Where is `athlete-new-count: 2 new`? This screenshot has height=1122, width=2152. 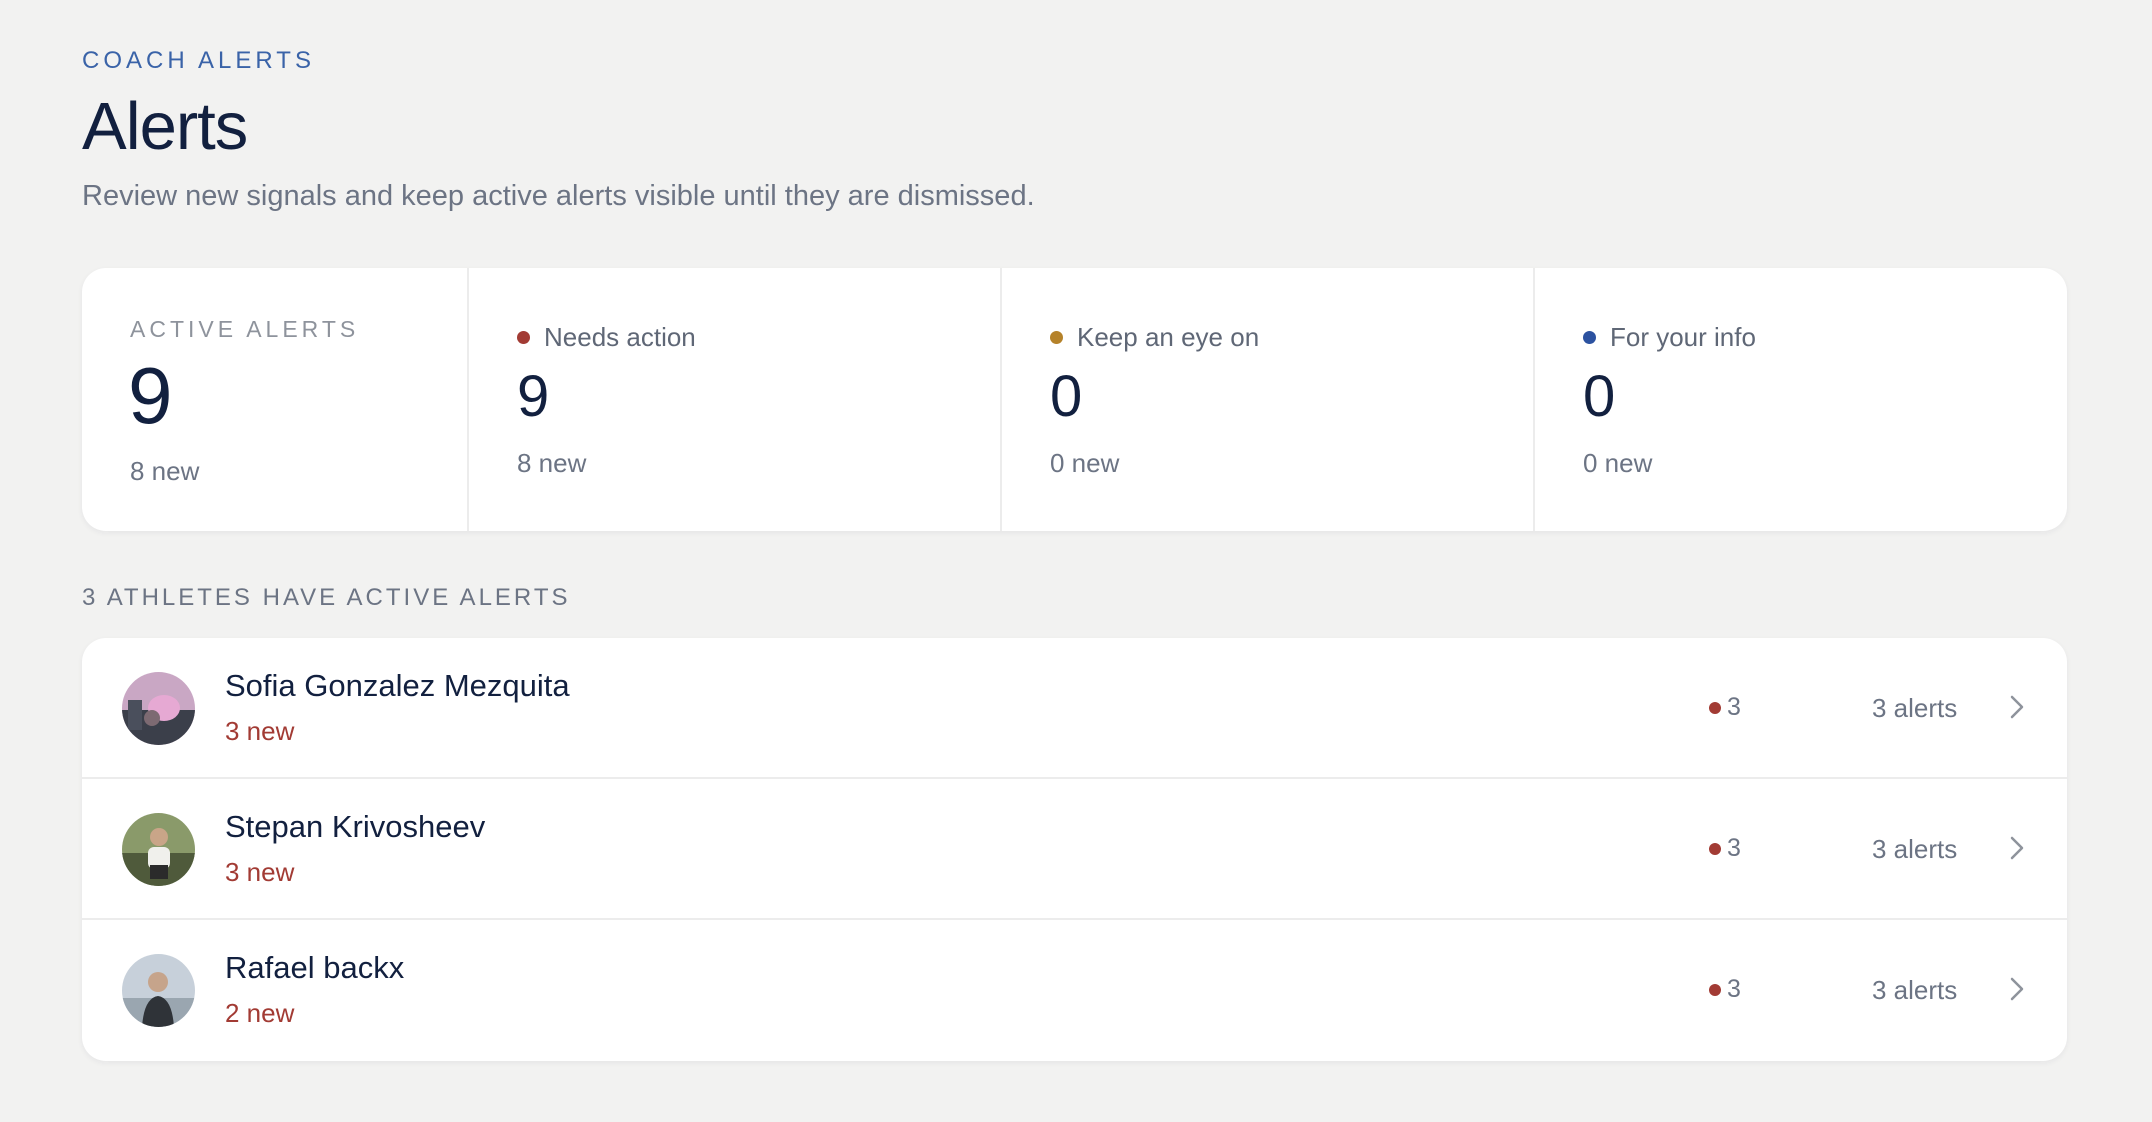 athlete-new-count: 2 new is located at coordinates (260, 1013).